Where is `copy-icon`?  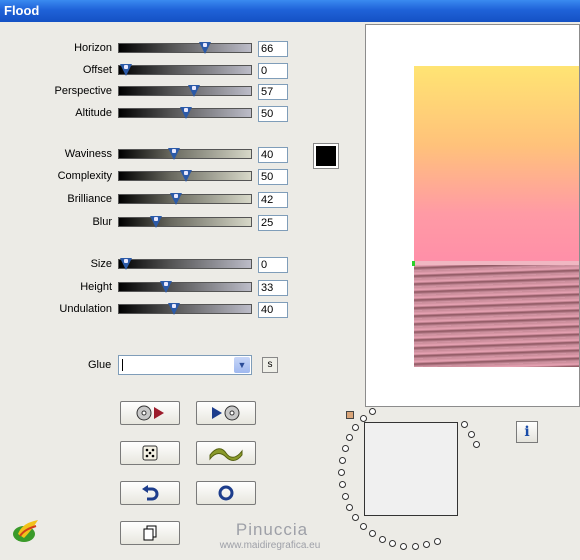
copy-icon is located at coordinates (150, 533).